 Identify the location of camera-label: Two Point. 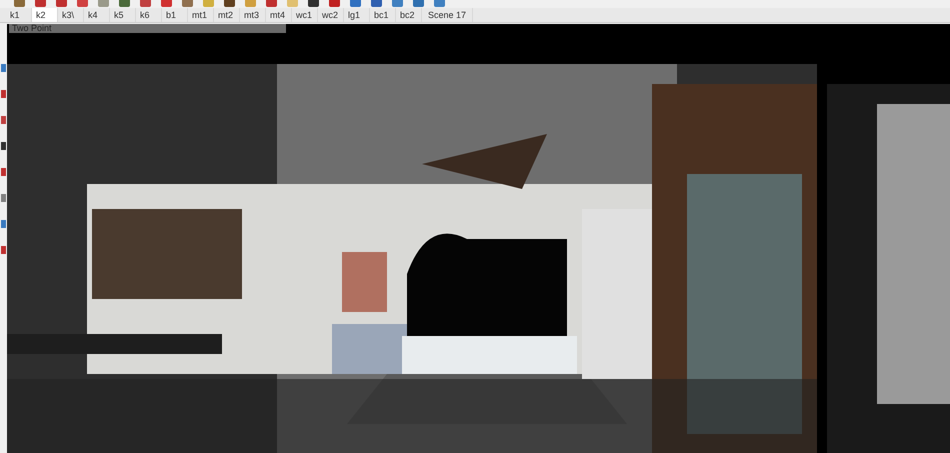
(147, 28).